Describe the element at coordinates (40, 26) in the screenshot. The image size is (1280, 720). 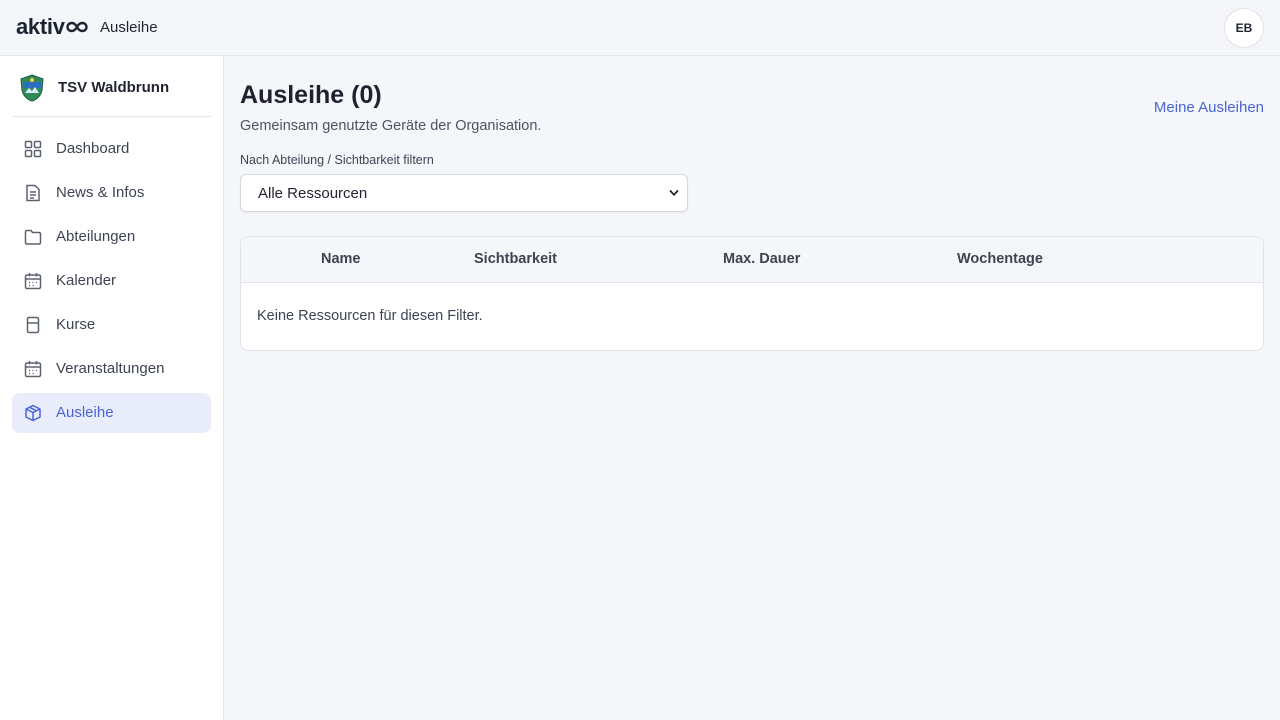
I see `logo-text: aktiv` at that location.